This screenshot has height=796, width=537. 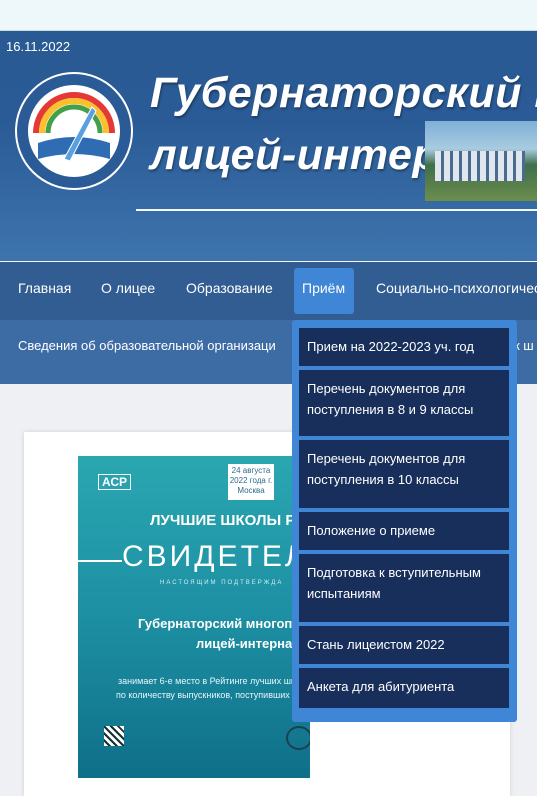 What do you see at coordinates (219, 623) in the screenshot?
I see `cert-name-line1: Губернаторский многопр` at bounding box center [219, 623].